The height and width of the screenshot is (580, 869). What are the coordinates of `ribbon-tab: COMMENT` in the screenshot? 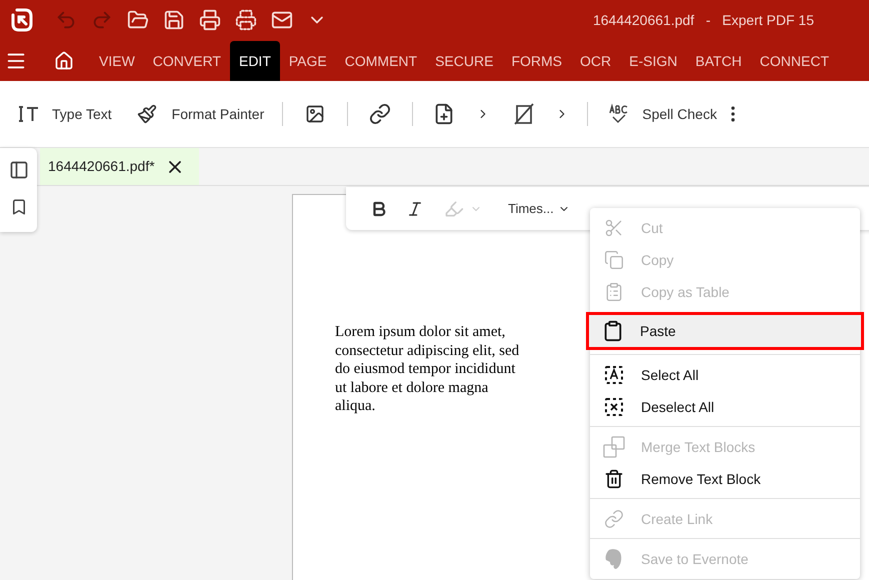 It's located at (381, 61).